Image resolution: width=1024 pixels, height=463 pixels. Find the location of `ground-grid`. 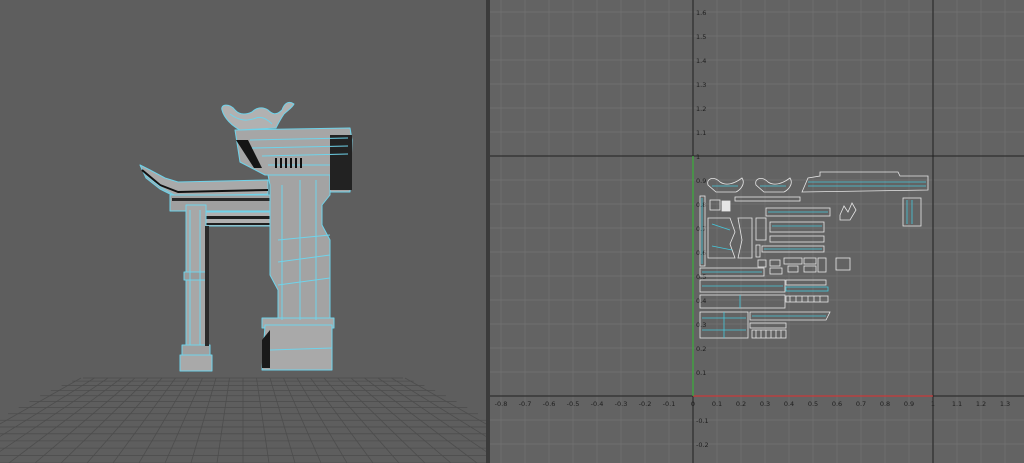

ground-grid is located at coordinates (243, 420).